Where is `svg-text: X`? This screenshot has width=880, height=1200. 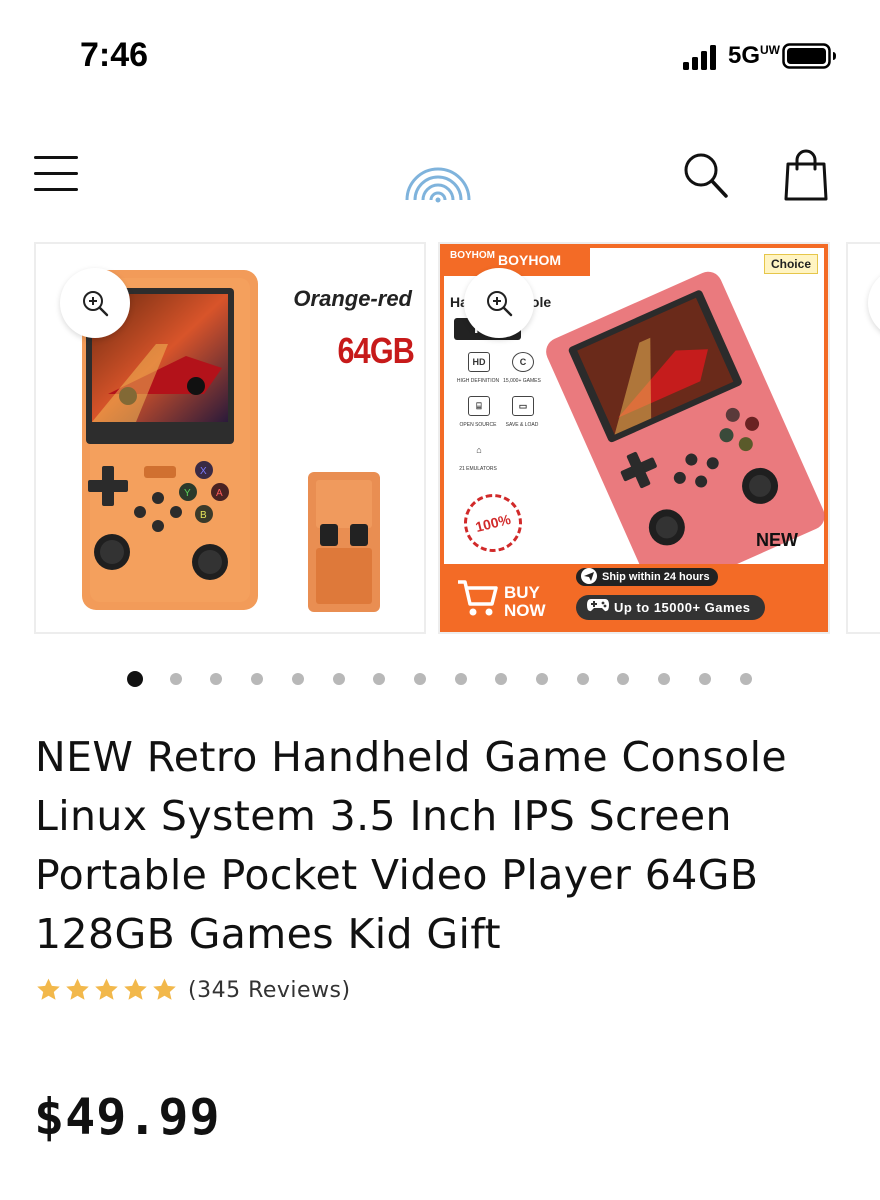 svg-text: X is located at coordinates (203, 471).